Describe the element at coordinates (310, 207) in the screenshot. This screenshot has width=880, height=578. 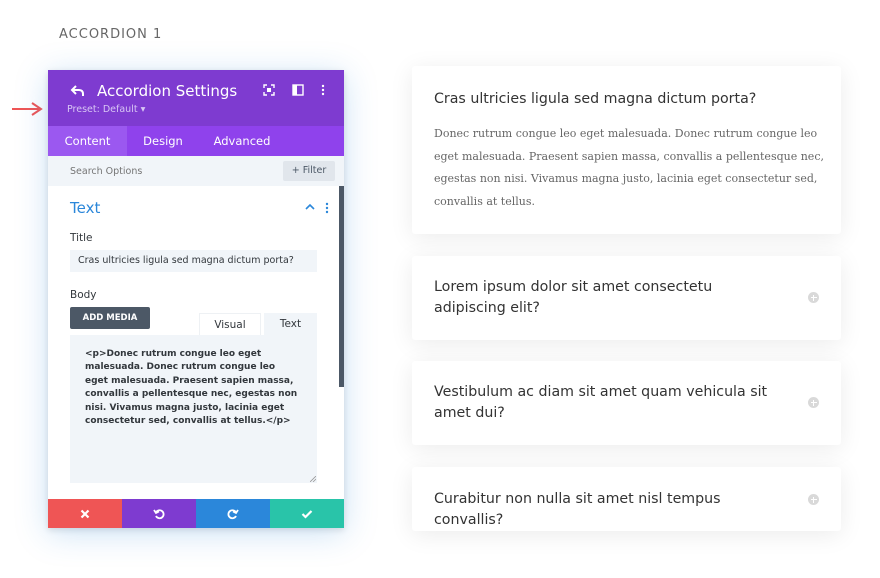
I see `chevron-up-icon` at that location.